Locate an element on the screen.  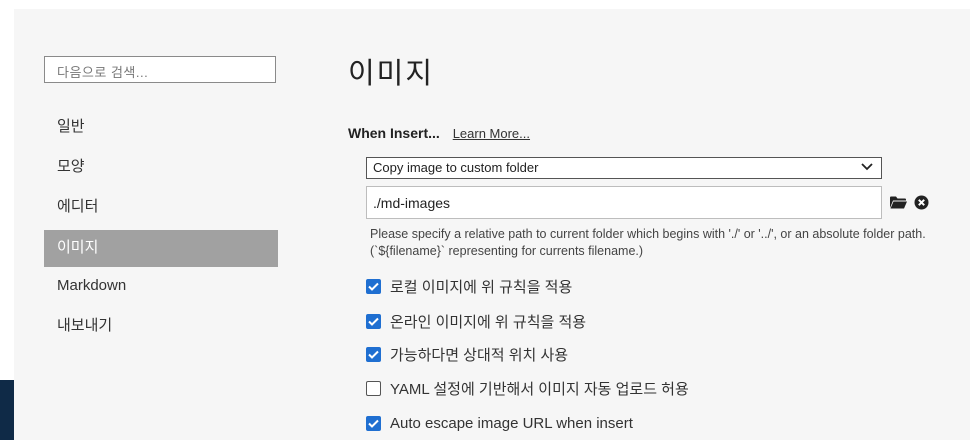
sidebar-item-image: 이미지 is located at coordinates (161, 248).